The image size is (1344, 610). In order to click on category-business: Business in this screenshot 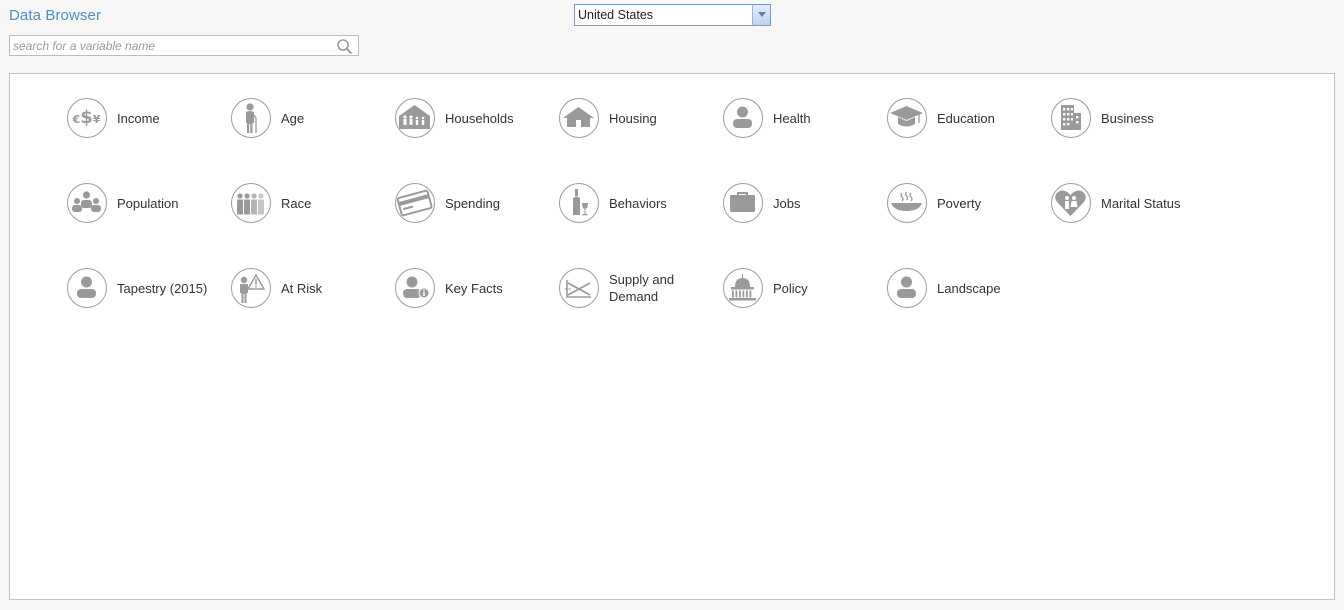, I will do `click(1131, 120)`.